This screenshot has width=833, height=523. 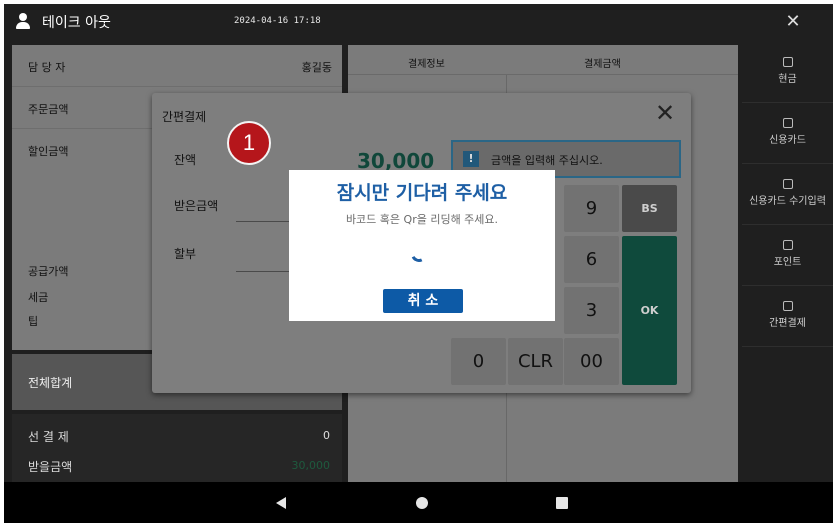 I want to click on menu-item-cash: 현금, so click(x=787, y=74).